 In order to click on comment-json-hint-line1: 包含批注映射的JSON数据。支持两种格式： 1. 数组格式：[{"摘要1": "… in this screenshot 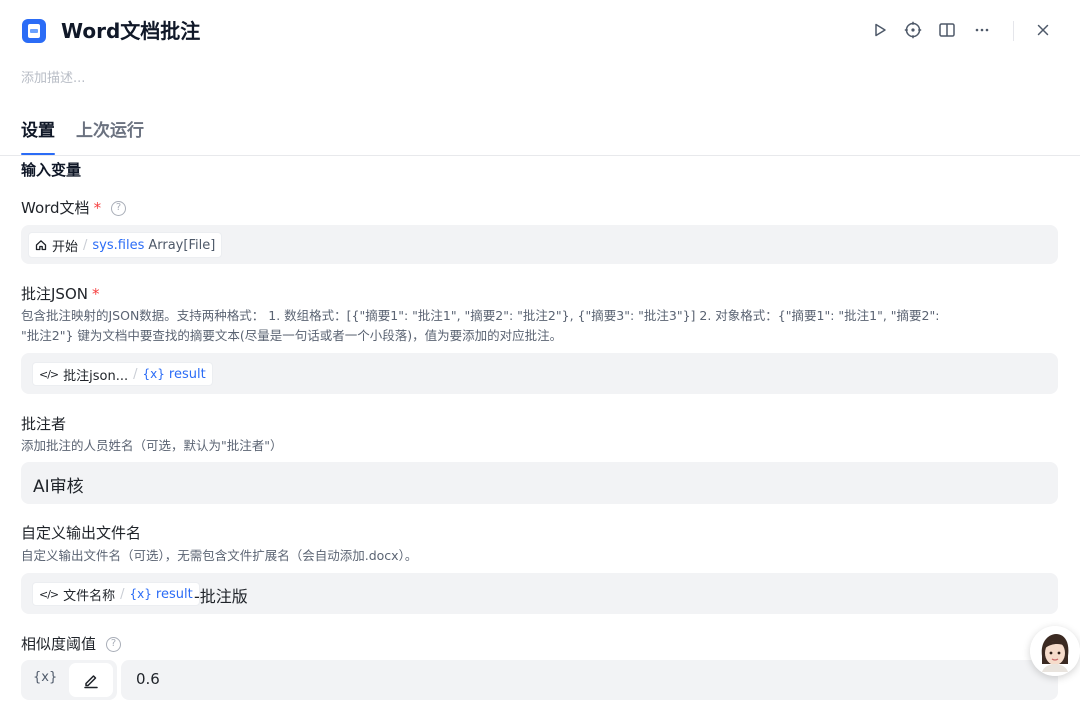, I will do `click(480, 315)`.